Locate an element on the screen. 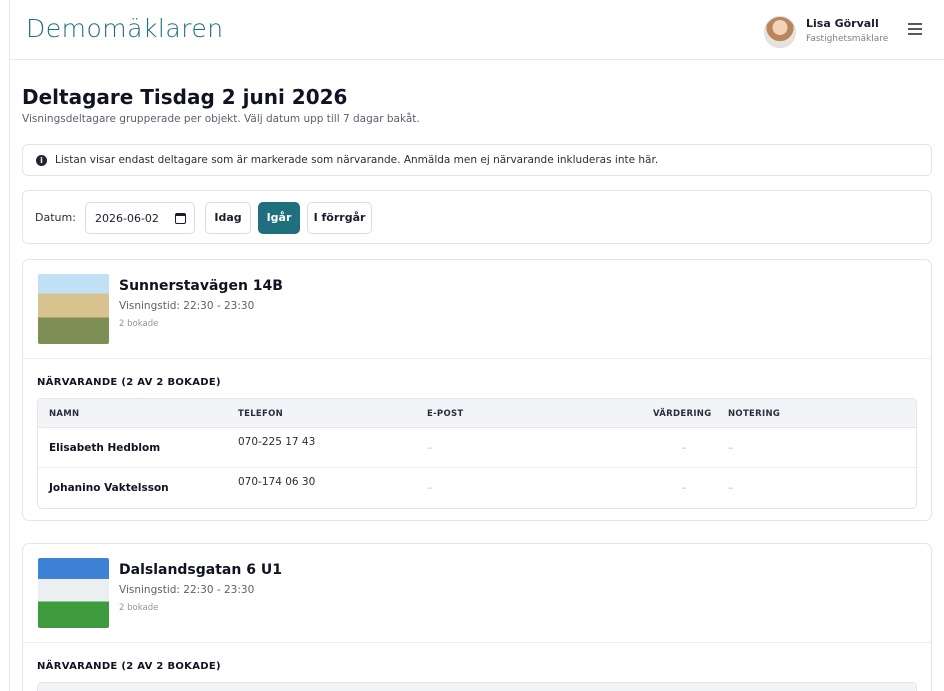 Image resolution: width=944 pixels, height=691 pixels. info-icon: i is located at coordinates (41, 160).